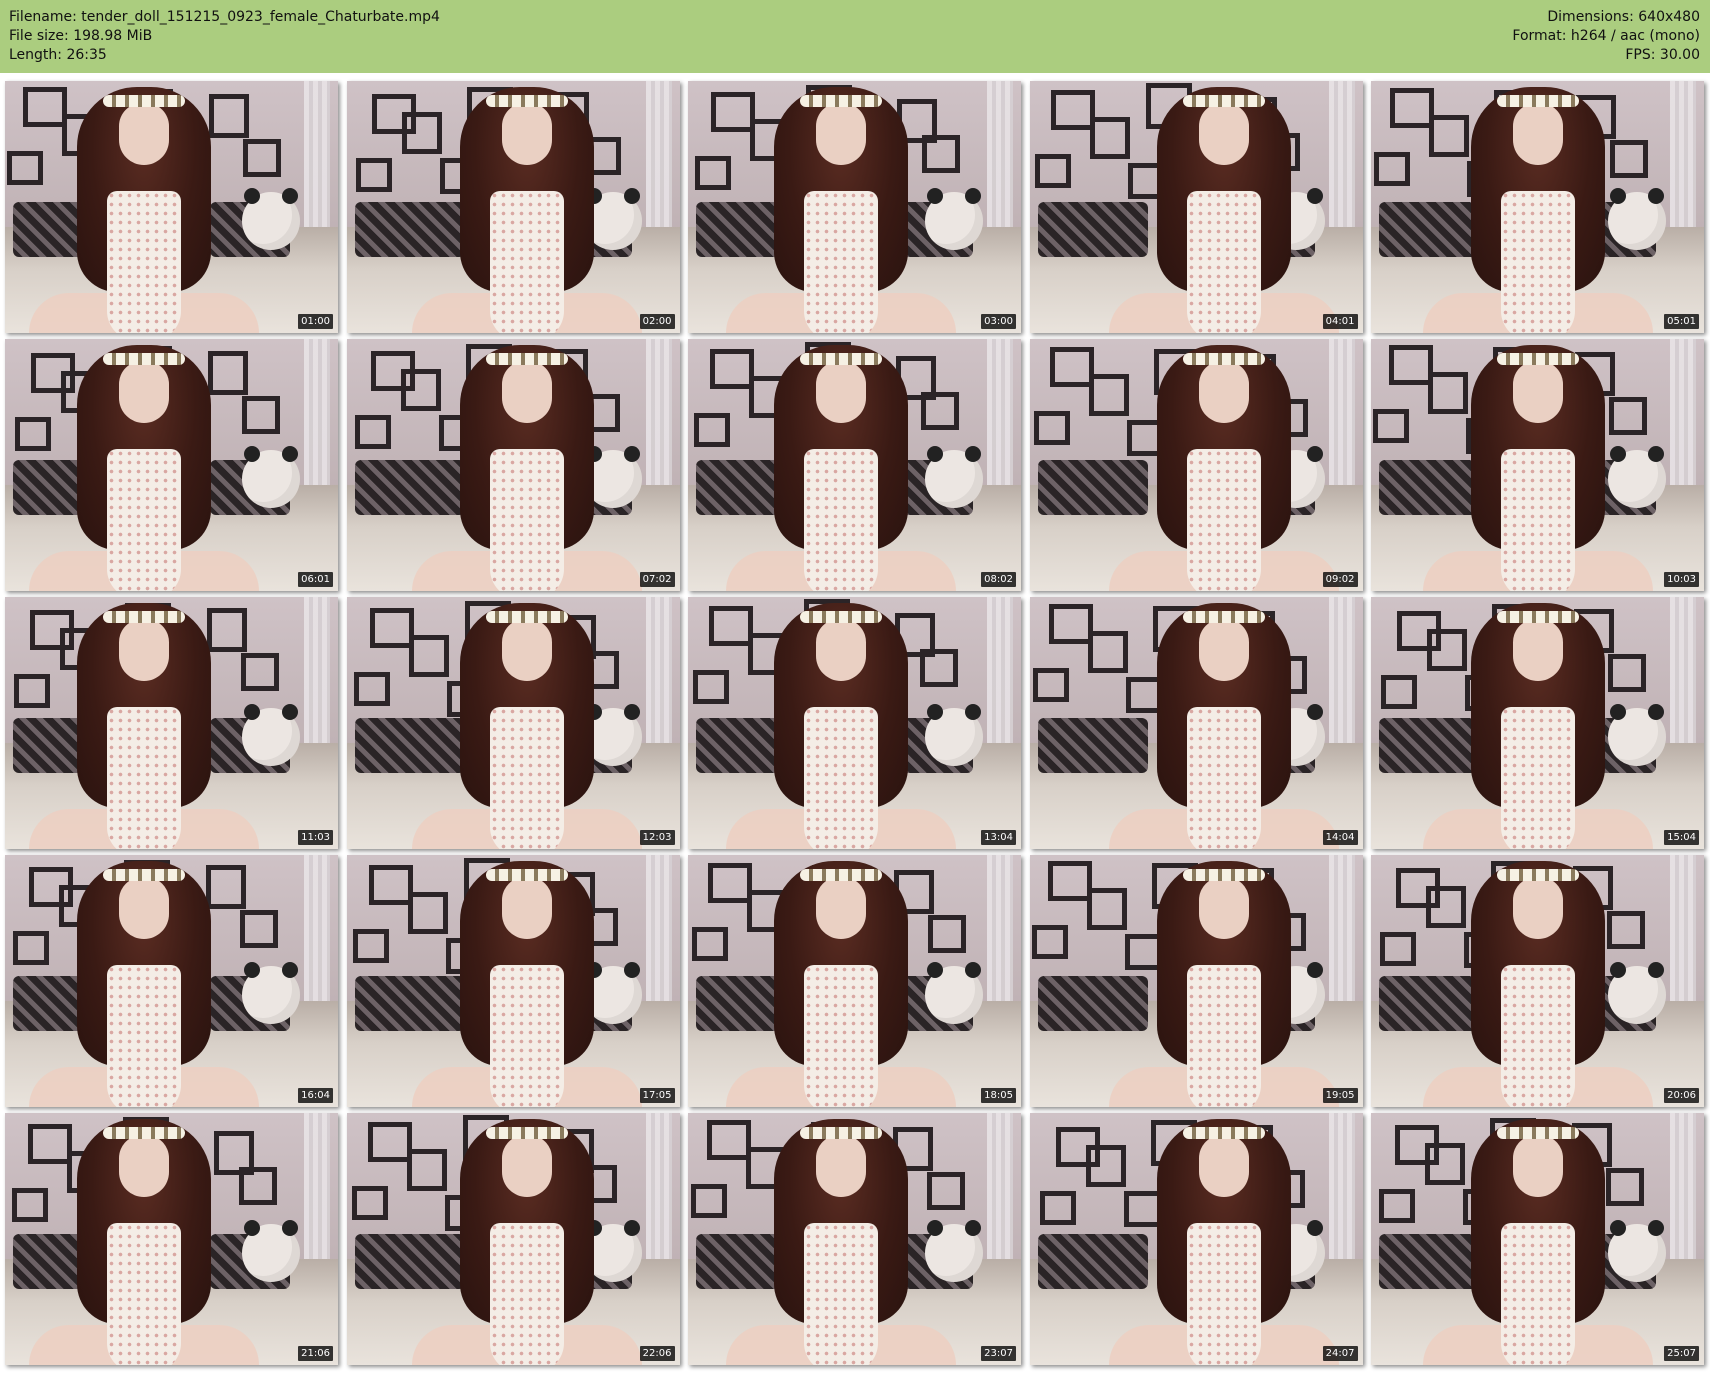 This screenshot has width=1710, height=1373. What do you see at coordinates (171, 207) in the screenshot?
I see `video-thumbnail: 01:00` at bounding box center [171, 207].